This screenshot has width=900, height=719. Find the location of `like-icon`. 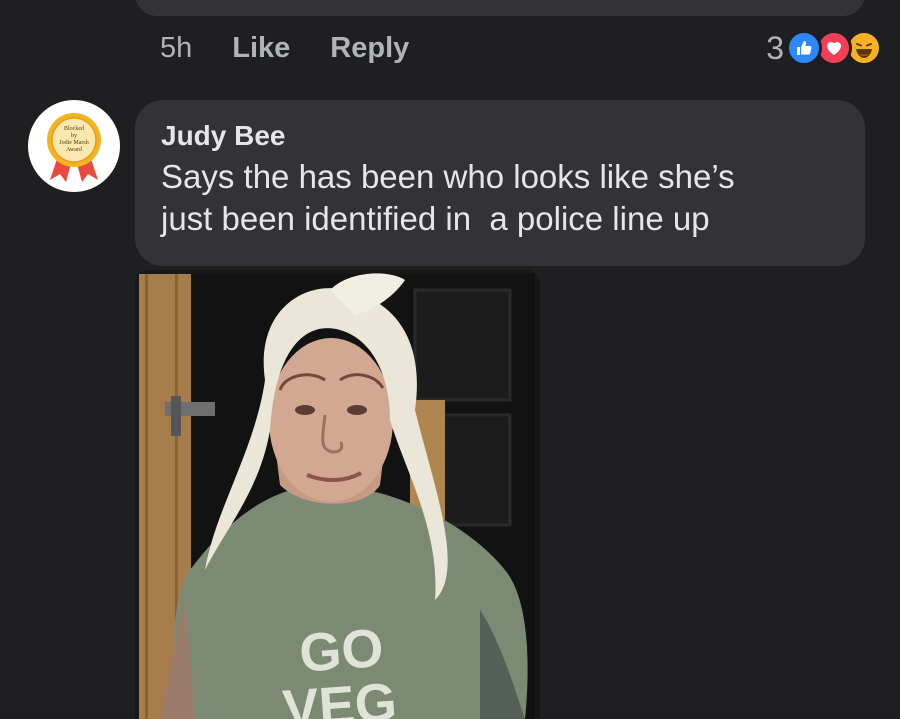

like-icon is located at coordinates (804, 48).